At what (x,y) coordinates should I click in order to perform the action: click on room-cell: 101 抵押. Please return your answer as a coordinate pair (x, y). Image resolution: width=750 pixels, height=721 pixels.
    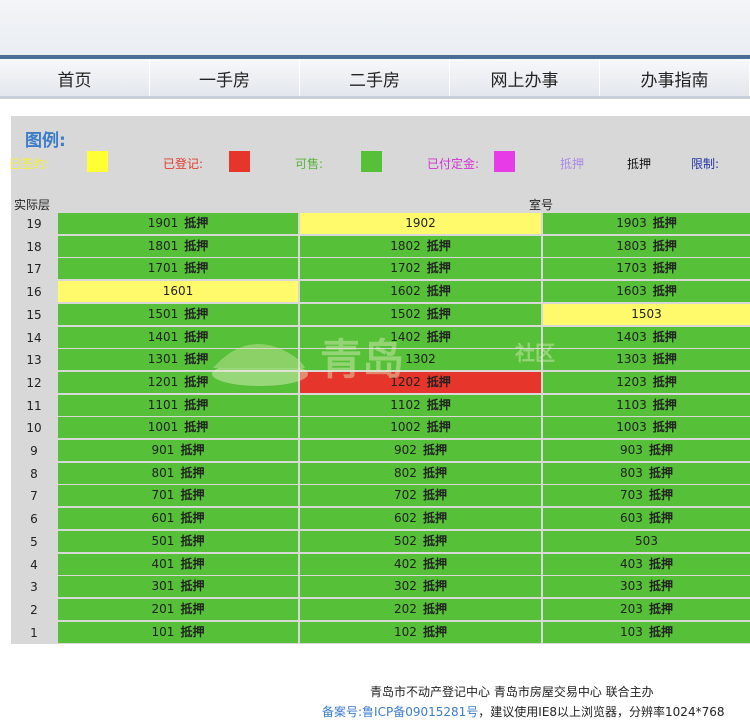
    Looking at the image, I should click on (178, 632).